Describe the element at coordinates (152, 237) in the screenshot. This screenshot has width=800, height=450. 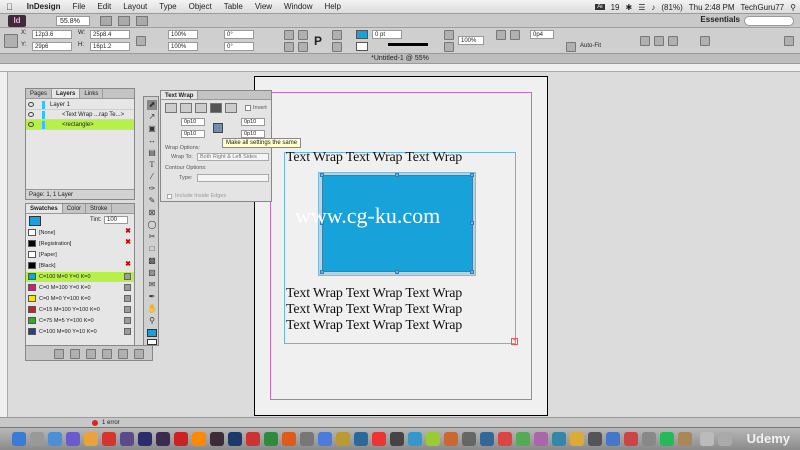
I see `scissors-tool-icon: ✂` at that location.